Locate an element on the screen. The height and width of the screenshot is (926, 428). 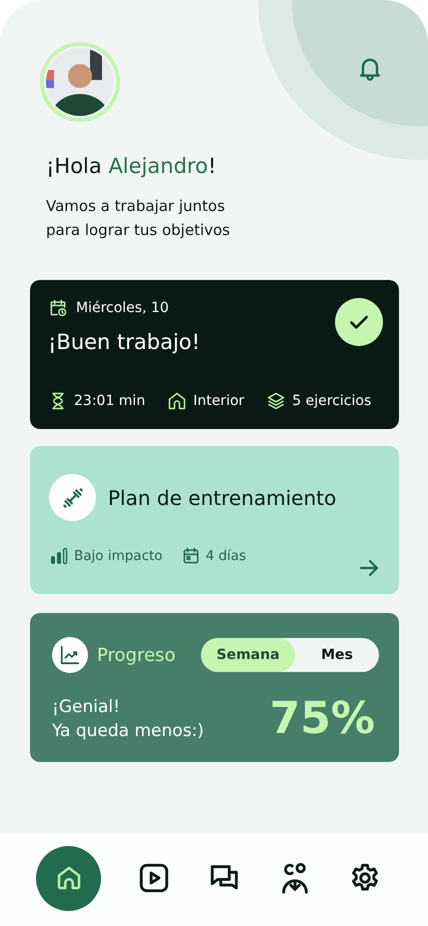
calendar-clock-icon is located at coordinates (58, 308).